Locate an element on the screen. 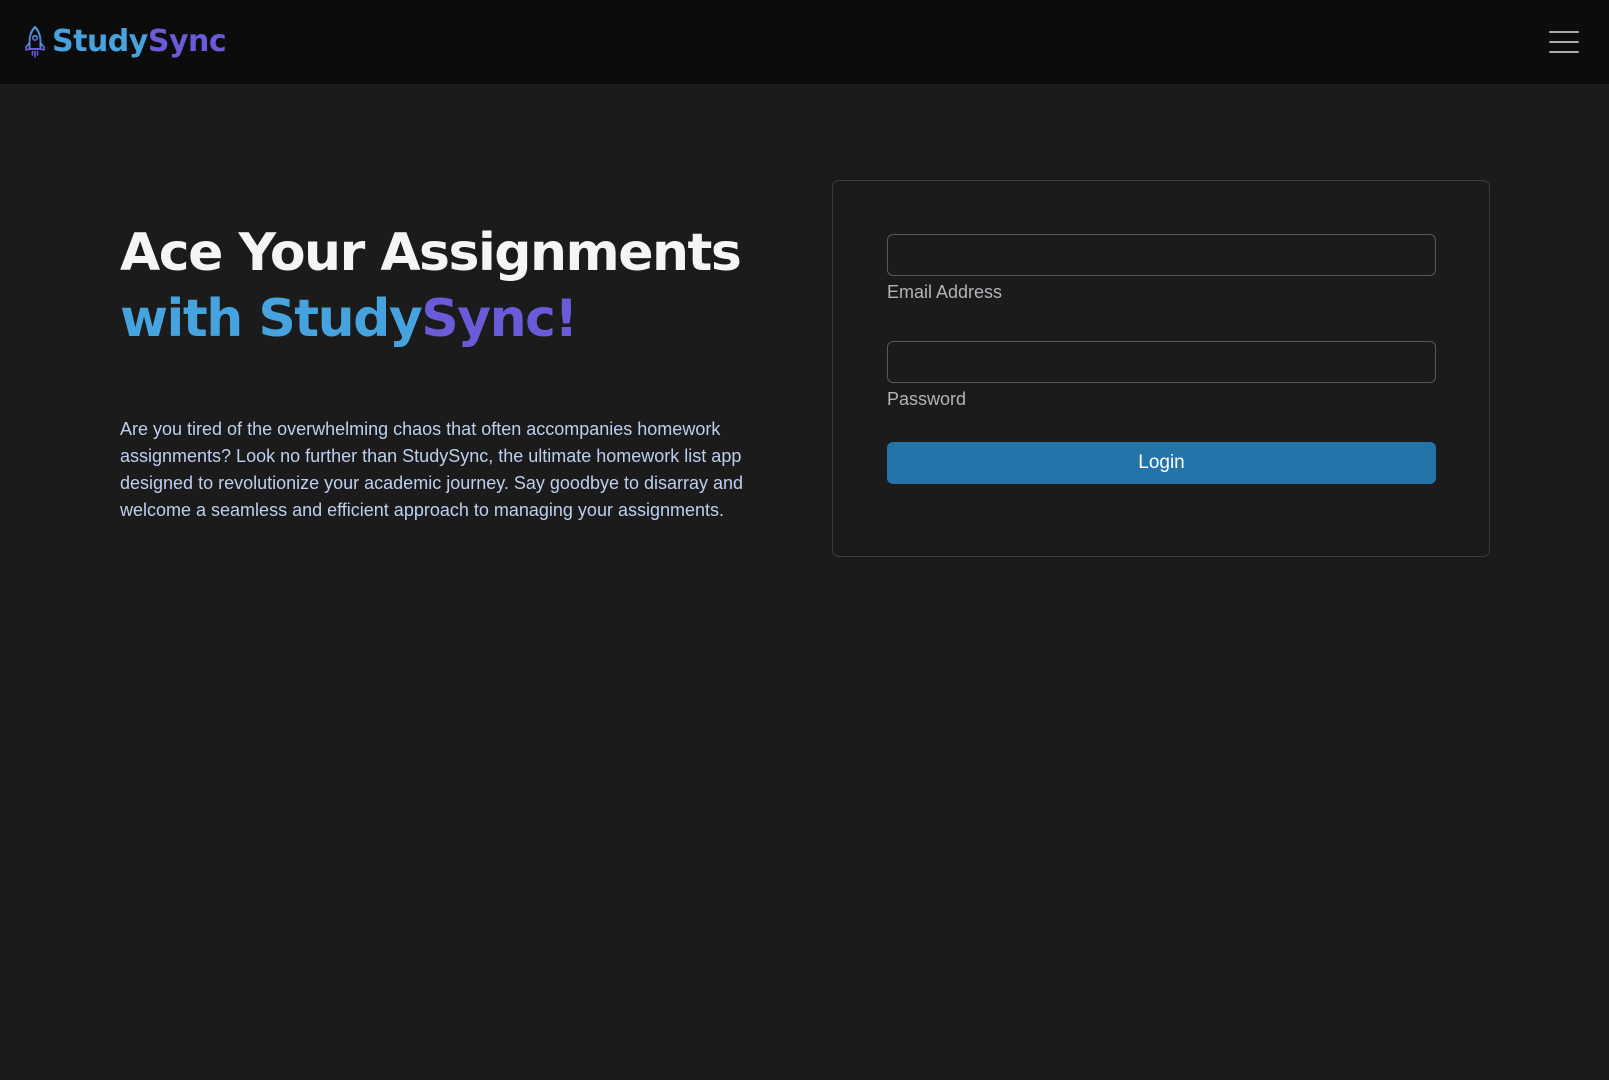  brand-logo-link: StudySync is located at coordinates (125, 41).